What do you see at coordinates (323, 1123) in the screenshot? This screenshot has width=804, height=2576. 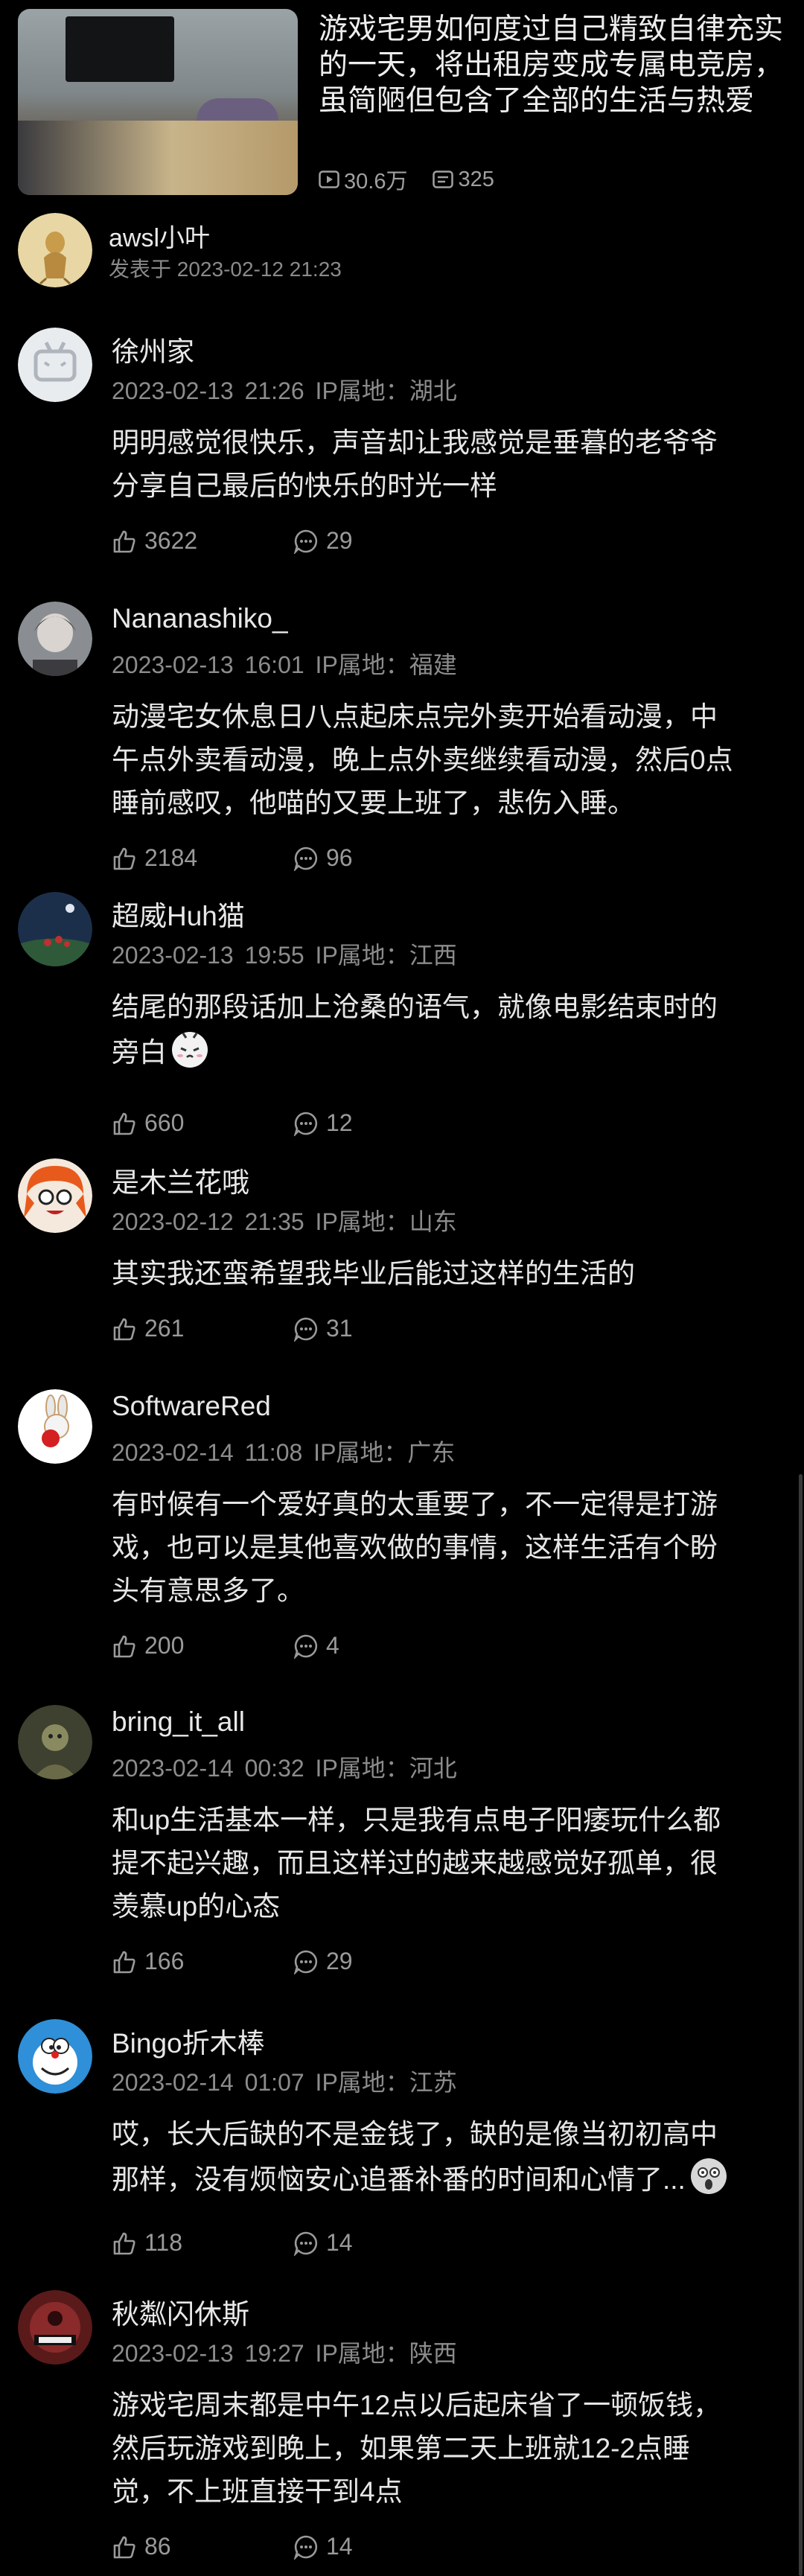 I see `reply-button: 12` at bounding box center [323, 1123].